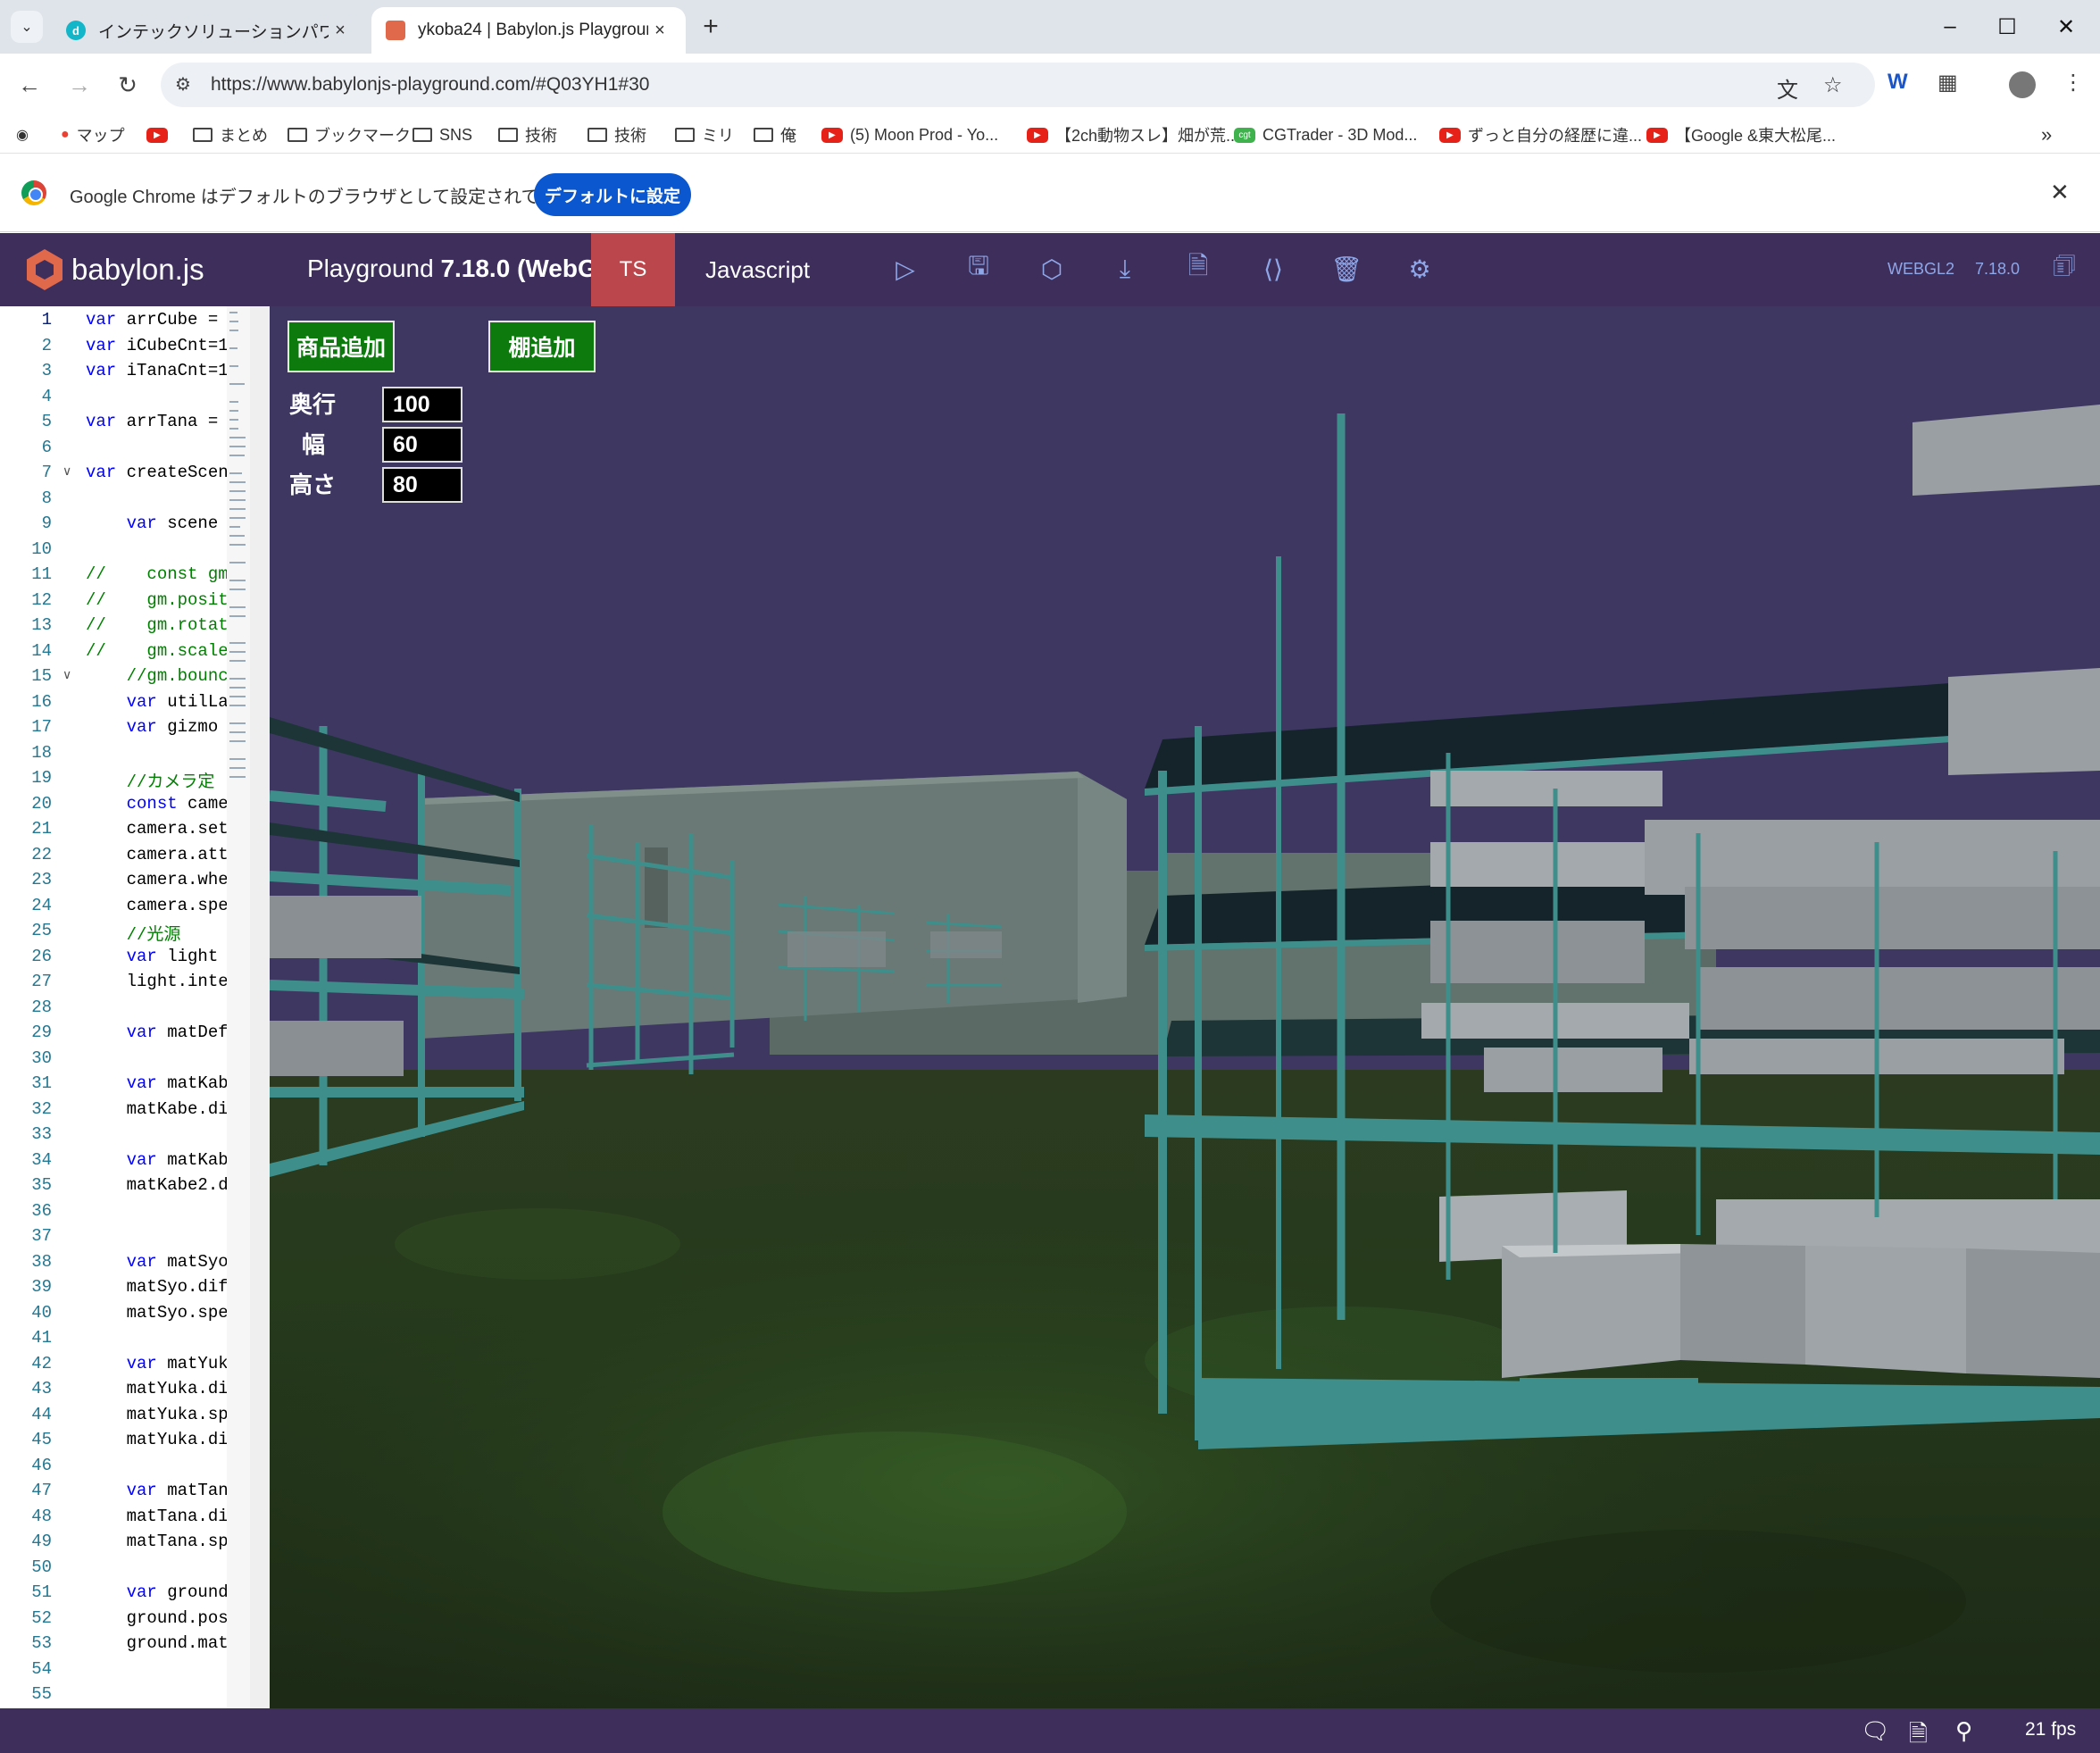  What do you see at coordinates (1420, 269) in the screenshot?
I see `settings-gear-icon: ⚙` at bounding box center [1420, 269].